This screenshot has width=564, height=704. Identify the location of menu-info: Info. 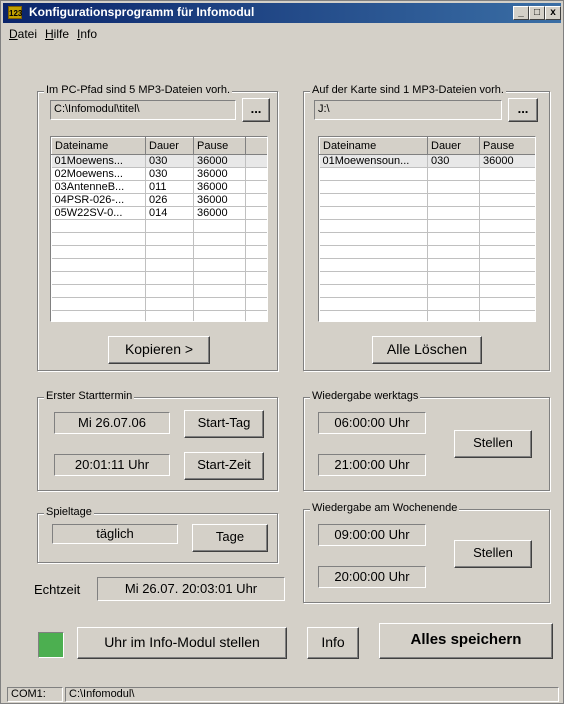
(87, 34).